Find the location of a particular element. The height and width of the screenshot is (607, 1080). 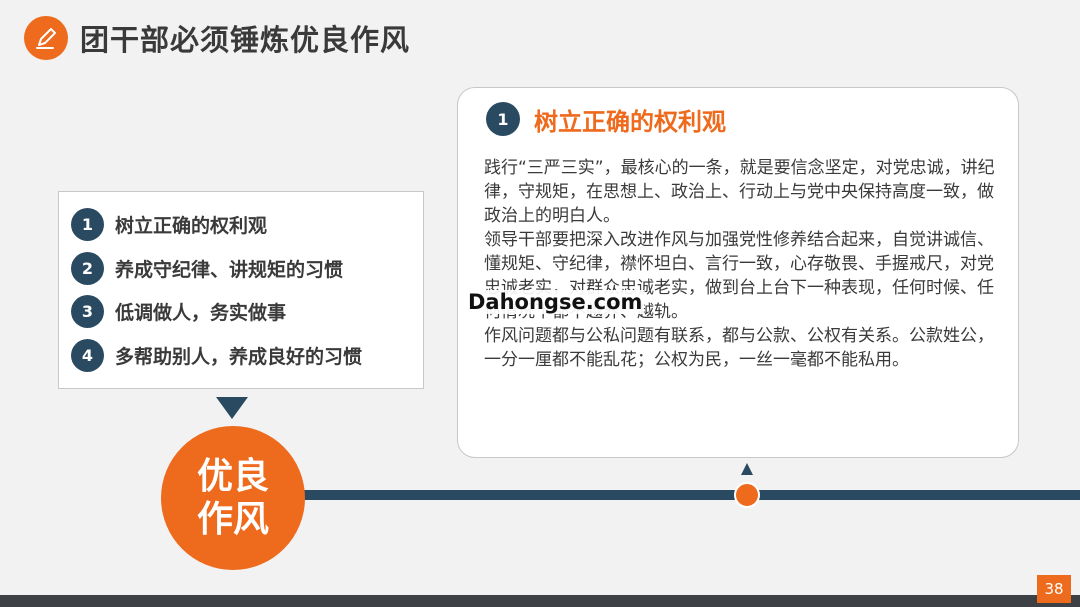

card-title: 树立正确的权利观 is located at coordinates (630, 122).